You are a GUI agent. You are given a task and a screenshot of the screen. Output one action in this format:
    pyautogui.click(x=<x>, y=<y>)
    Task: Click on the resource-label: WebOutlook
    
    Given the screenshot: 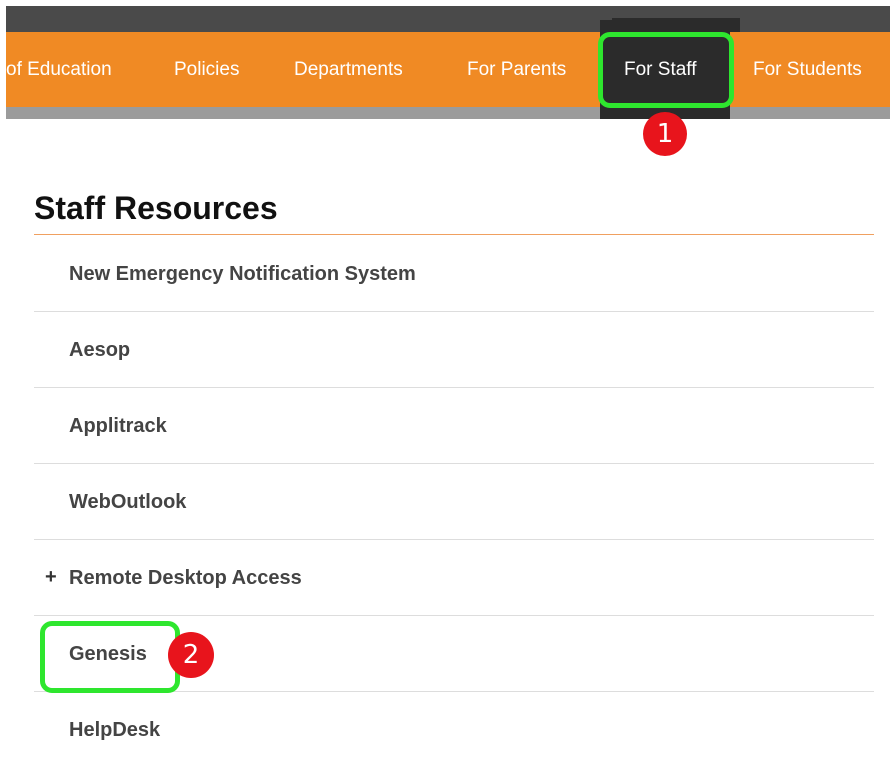 What is the action you would take?
    pyautogui.click(x=127, y=502)
    